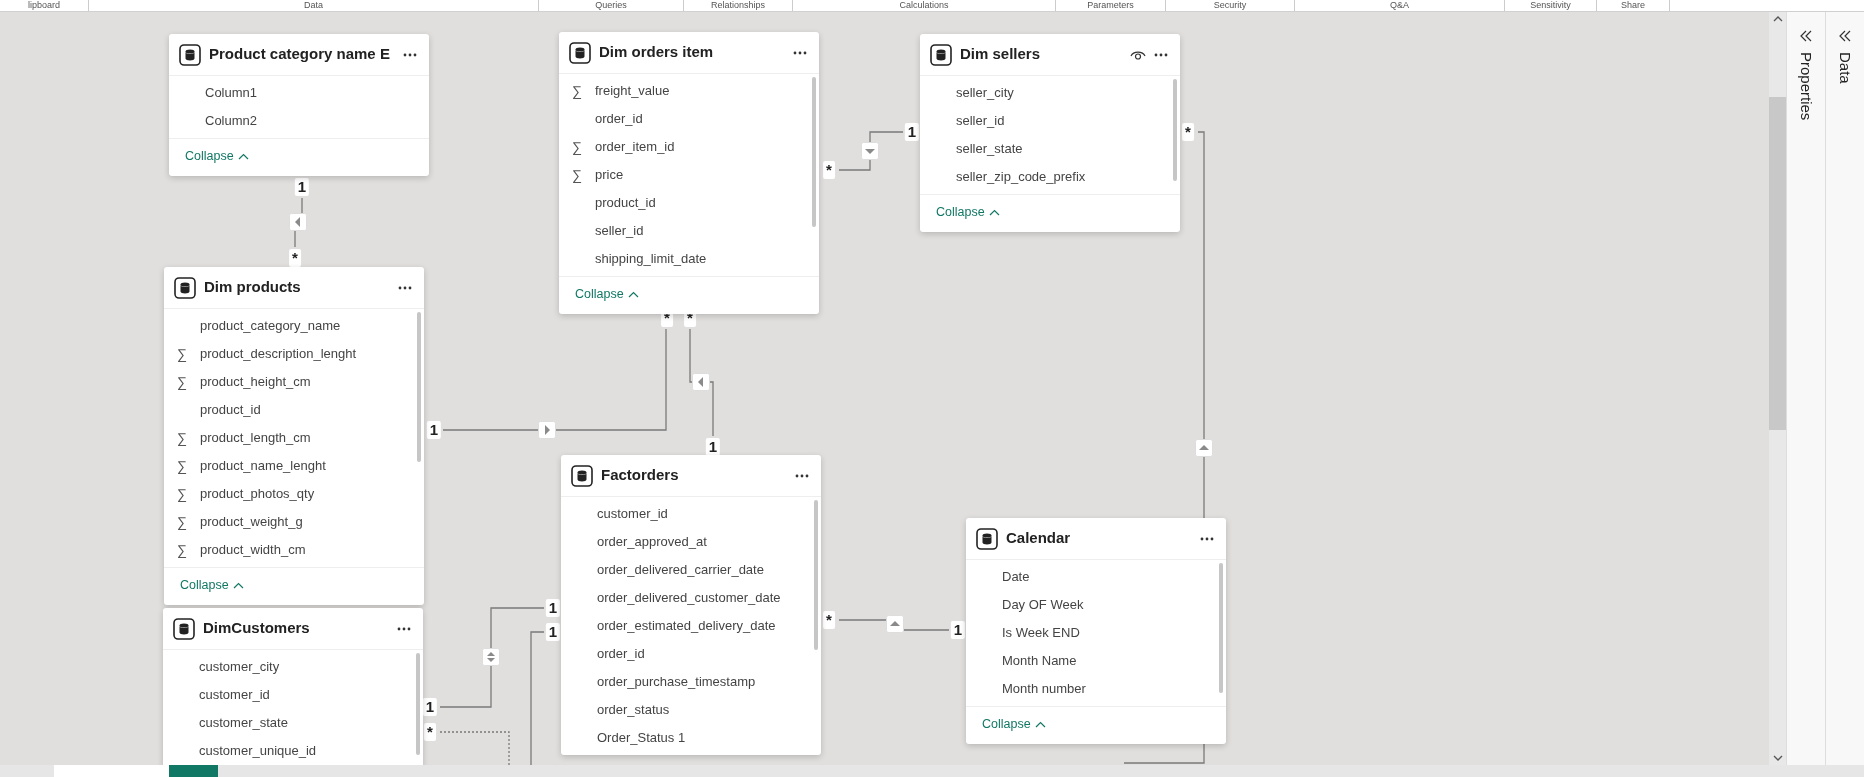 This screenshot has height=777, width=1864. Describe the element at coordinates (635, 147) in the screenshot. I see `column-name: order_item_id` at that location.